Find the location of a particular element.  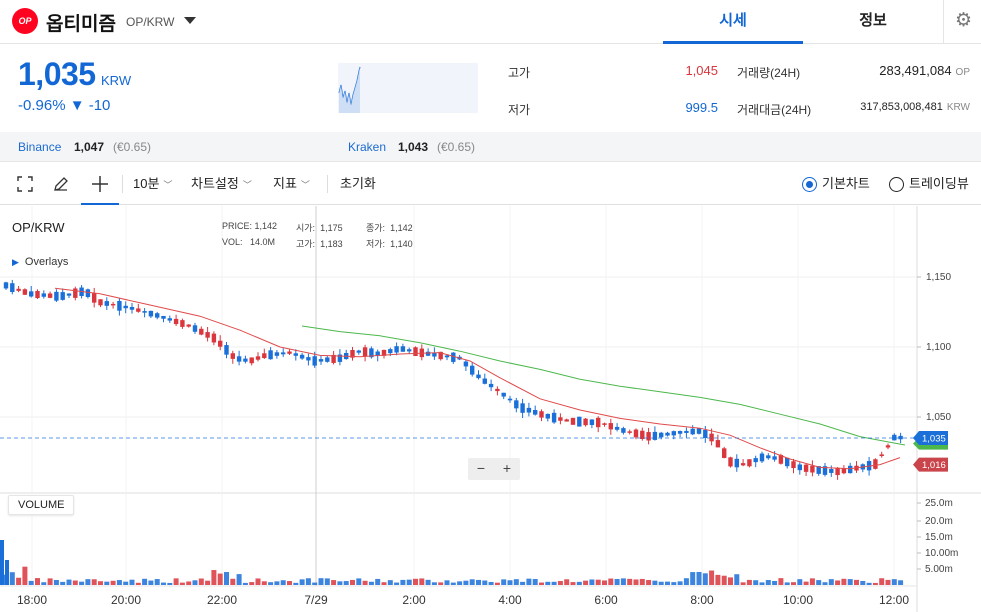

exchange-name-kraken: Kraken is located at coordinates (367, 147).